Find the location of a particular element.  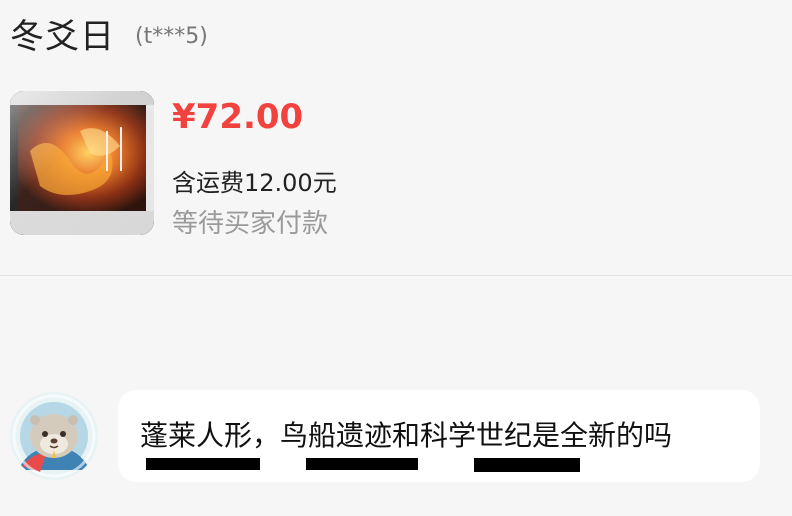

album-cover-icon is located at coordinates (82, 163).